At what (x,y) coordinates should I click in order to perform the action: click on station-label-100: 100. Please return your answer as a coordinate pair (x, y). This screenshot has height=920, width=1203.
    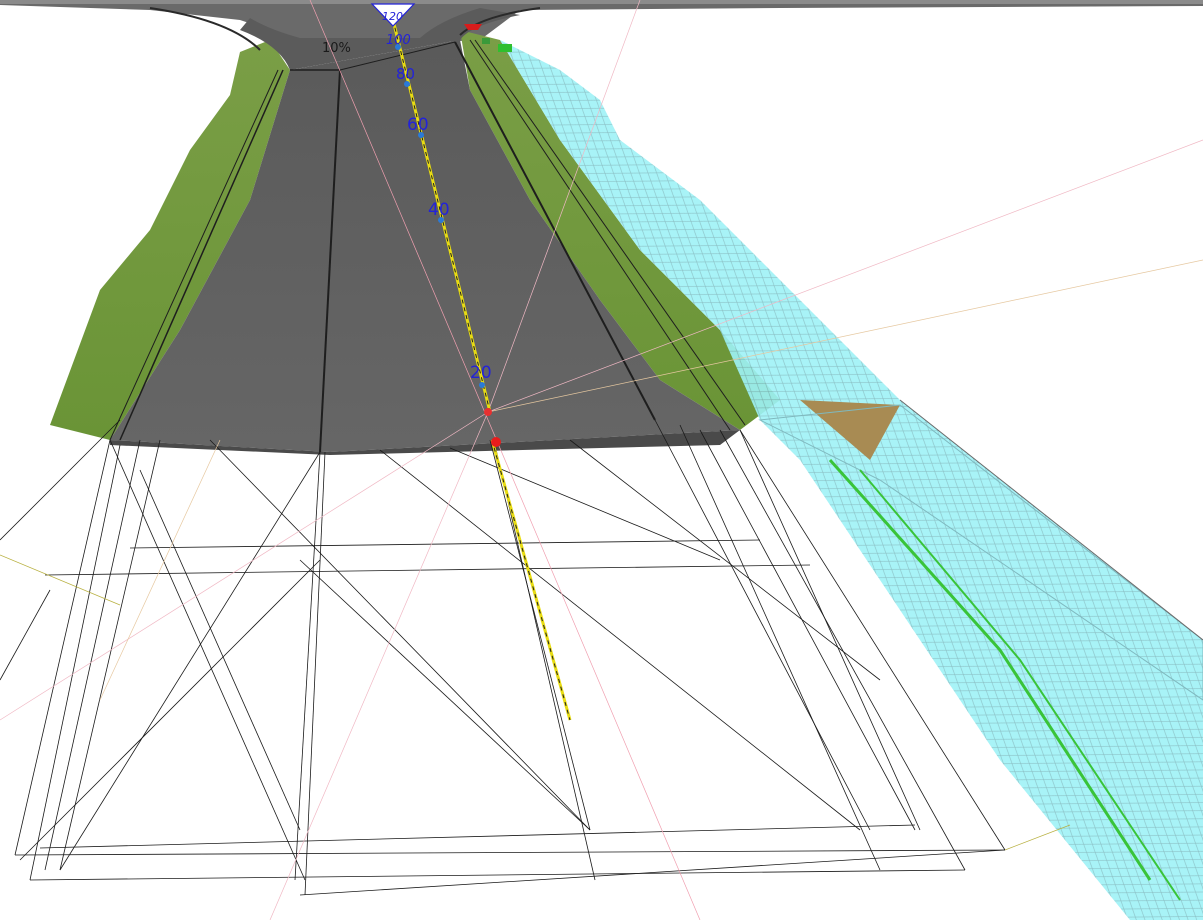
    Looking at the image, I should click on (398, 40).